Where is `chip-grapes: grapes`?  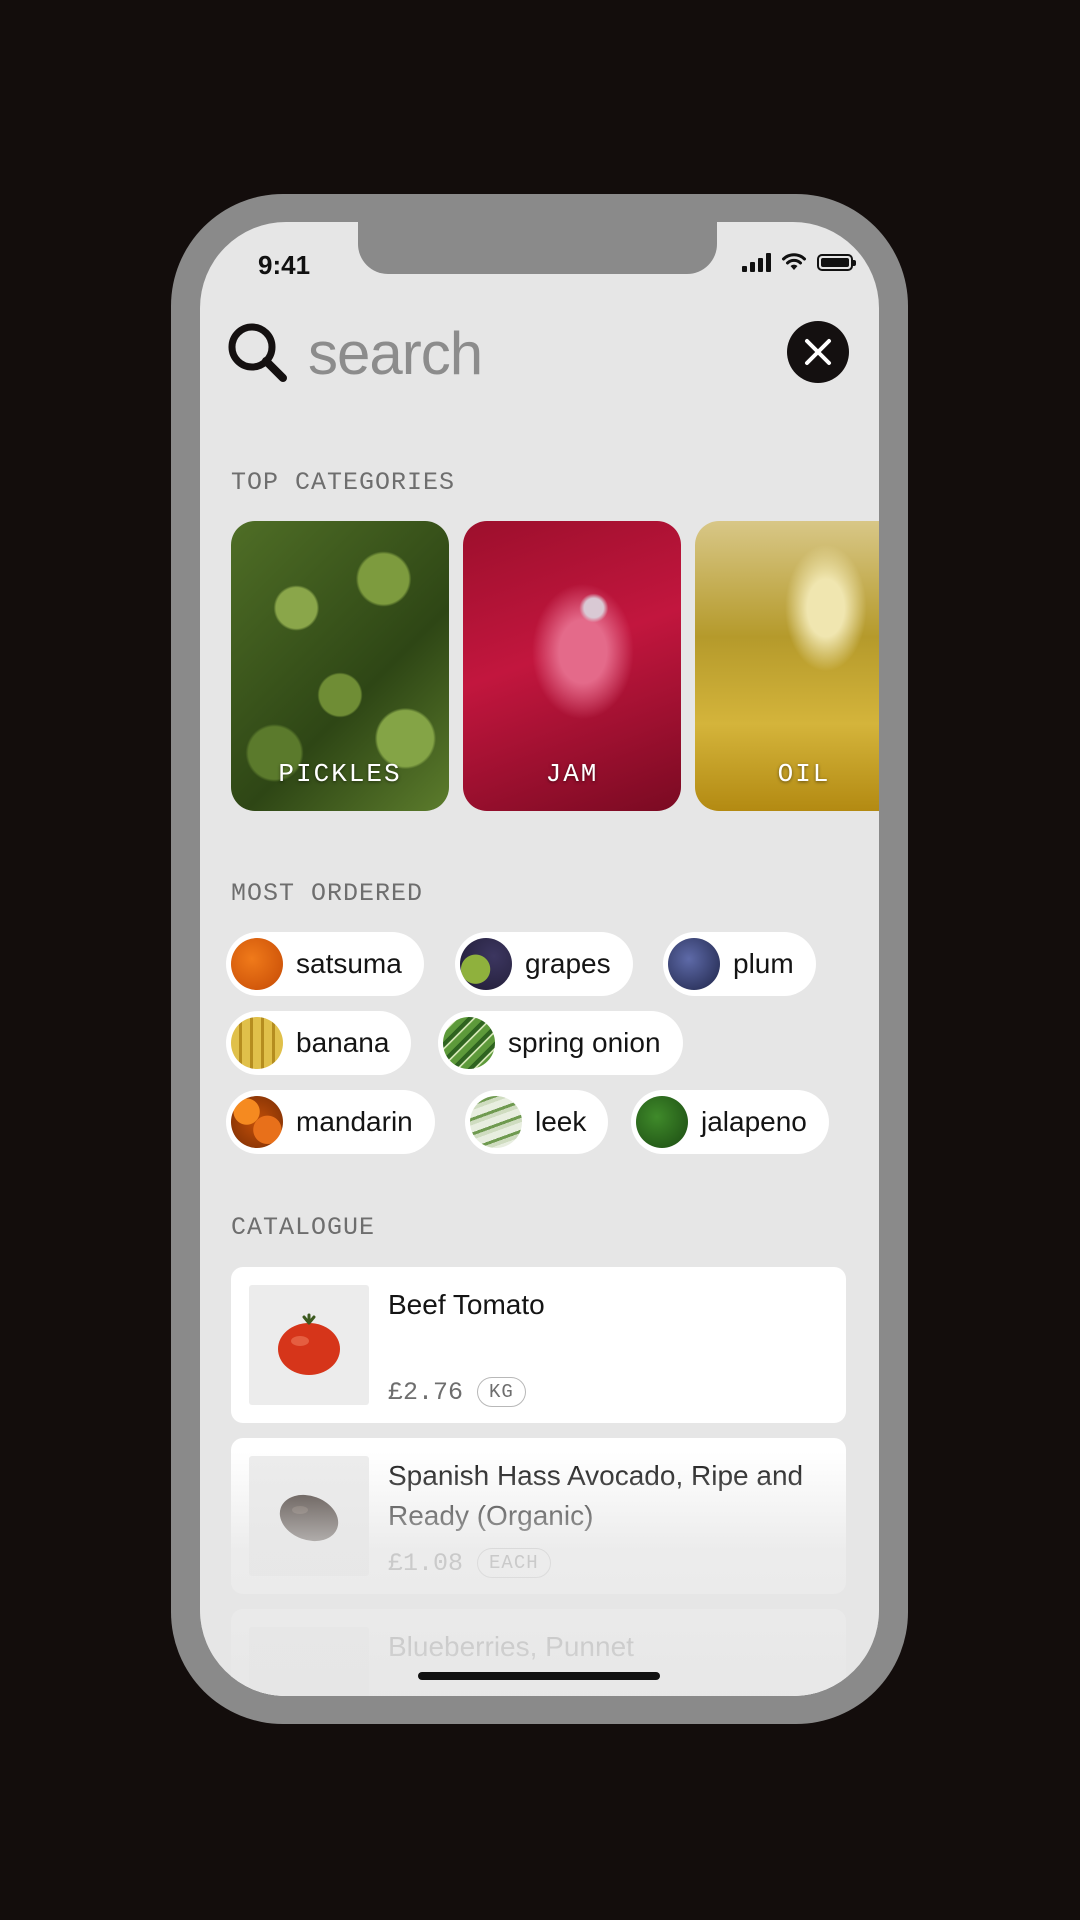 chip-grapes: grapes is located at coordinates (544, 964).